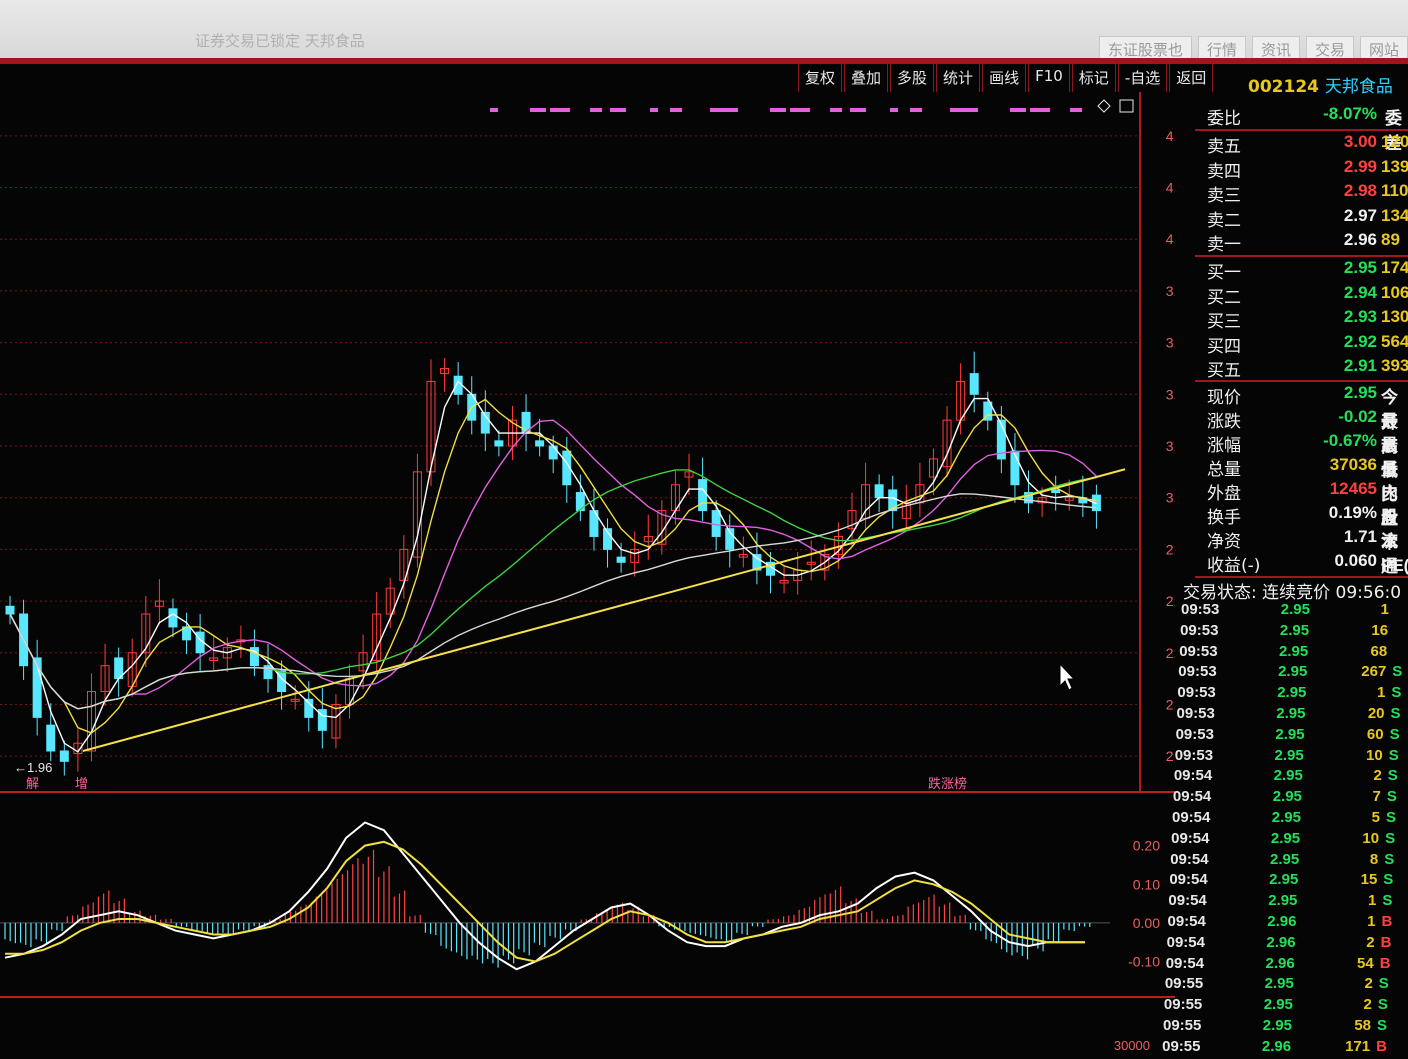 The image size is (1408, 1059). Describe the element at coordinates (820, 78) in the screenshot. I see `toolbar-restore-rights: 复权` at that location.